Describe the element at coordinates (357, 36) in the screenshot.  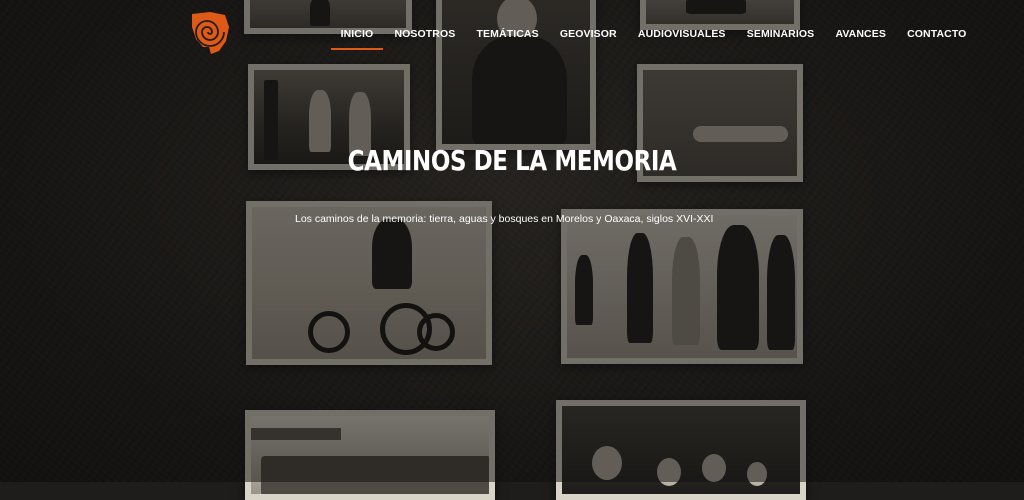
I see `nav-item-inicio: INICIO` at that location.